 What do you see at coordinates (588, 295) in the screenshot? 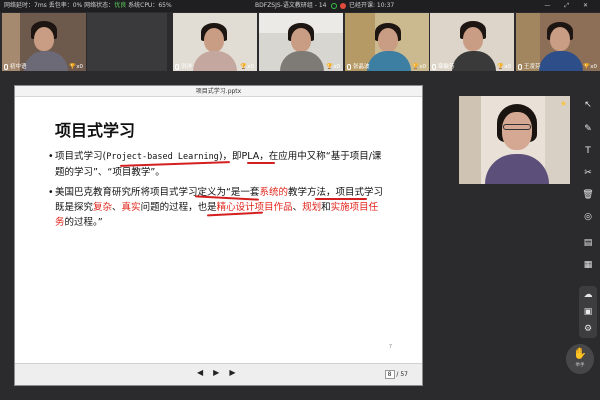
I see `cloud-icon: ☁` at bounding box center [588, 295].